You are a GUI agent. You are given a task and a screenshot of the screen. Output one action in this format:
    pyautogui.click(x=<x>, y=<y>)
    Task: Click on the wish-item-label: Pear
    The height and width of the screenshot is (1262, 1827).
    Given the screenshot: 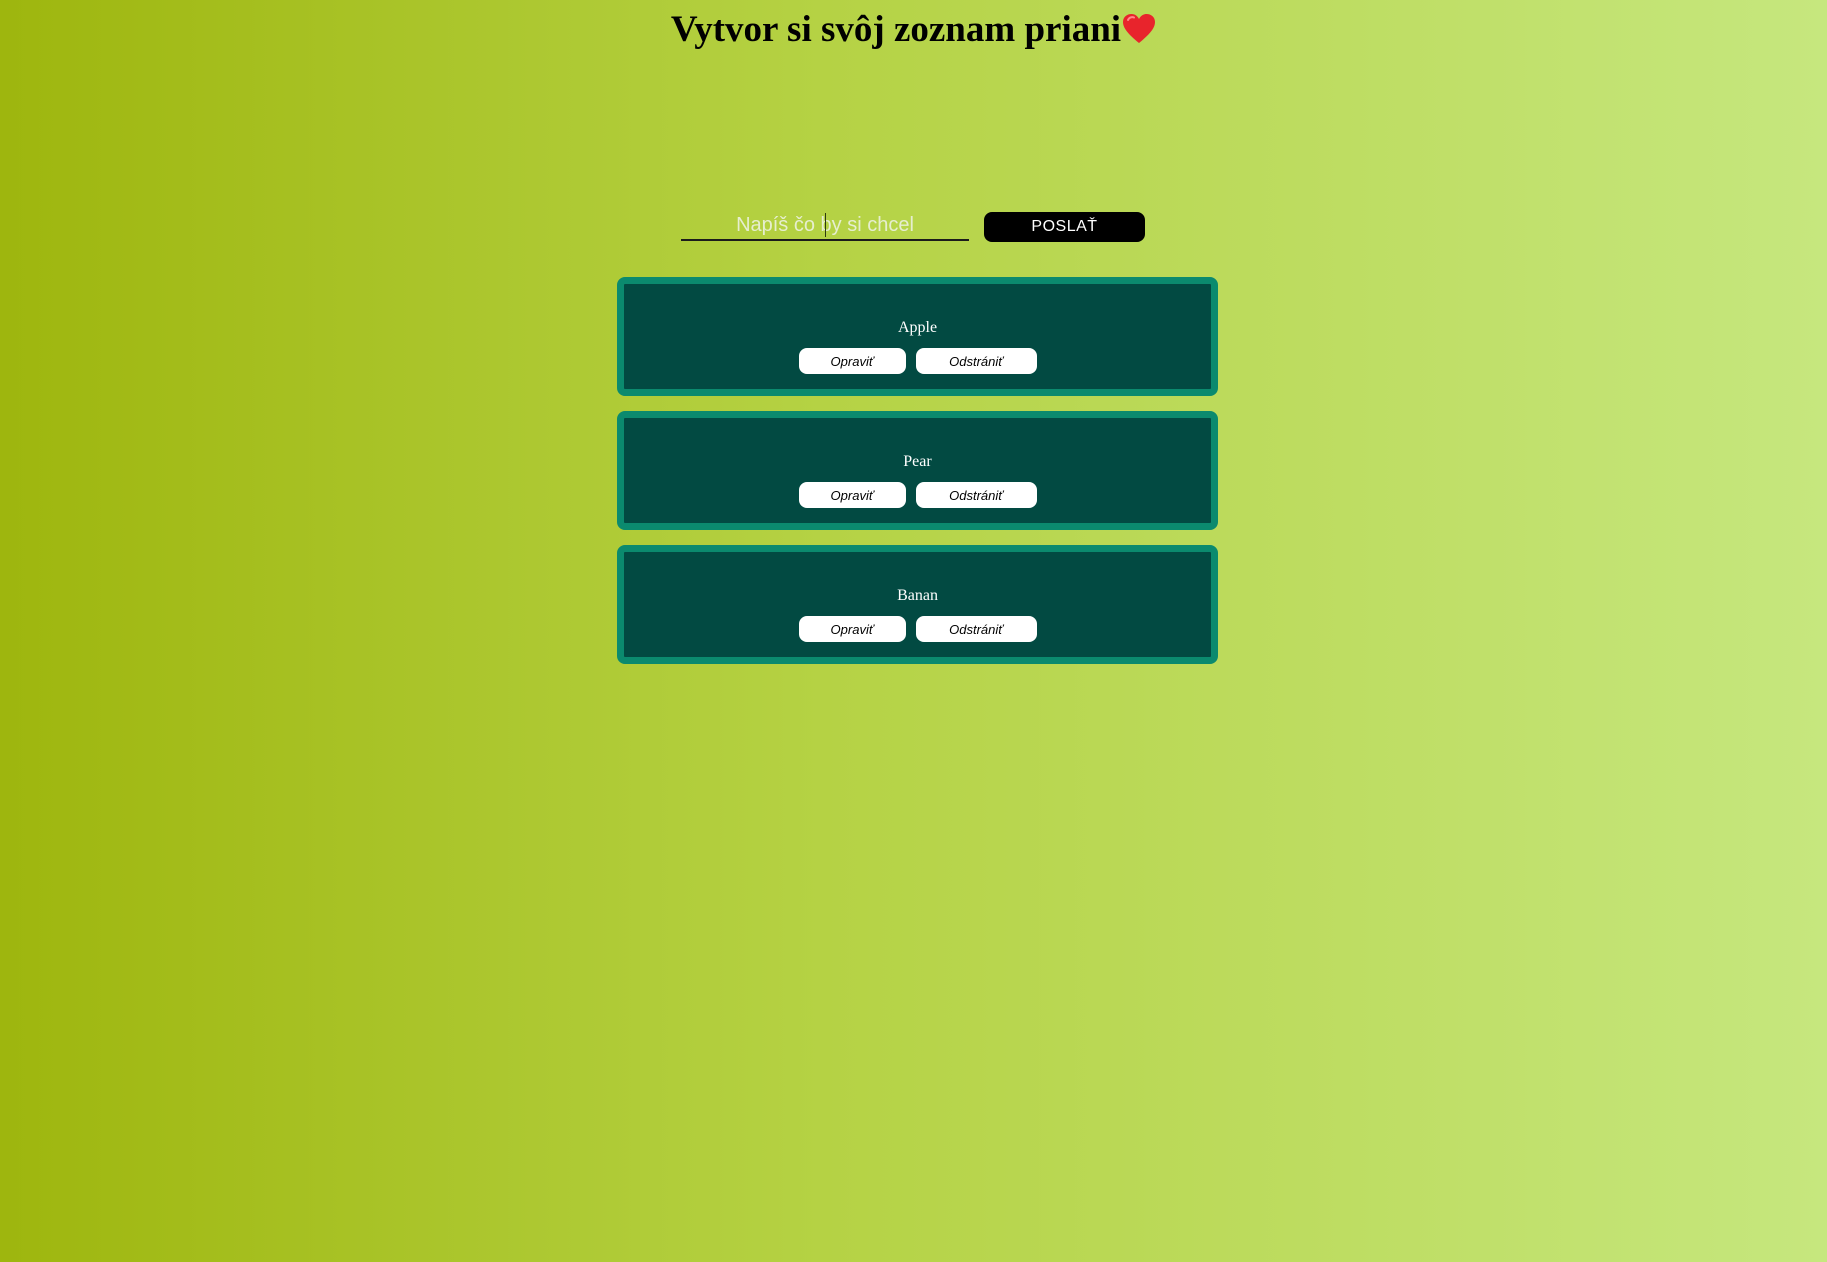 What is the action you would take?
    pyautogui.click(x=917, y=461)
    